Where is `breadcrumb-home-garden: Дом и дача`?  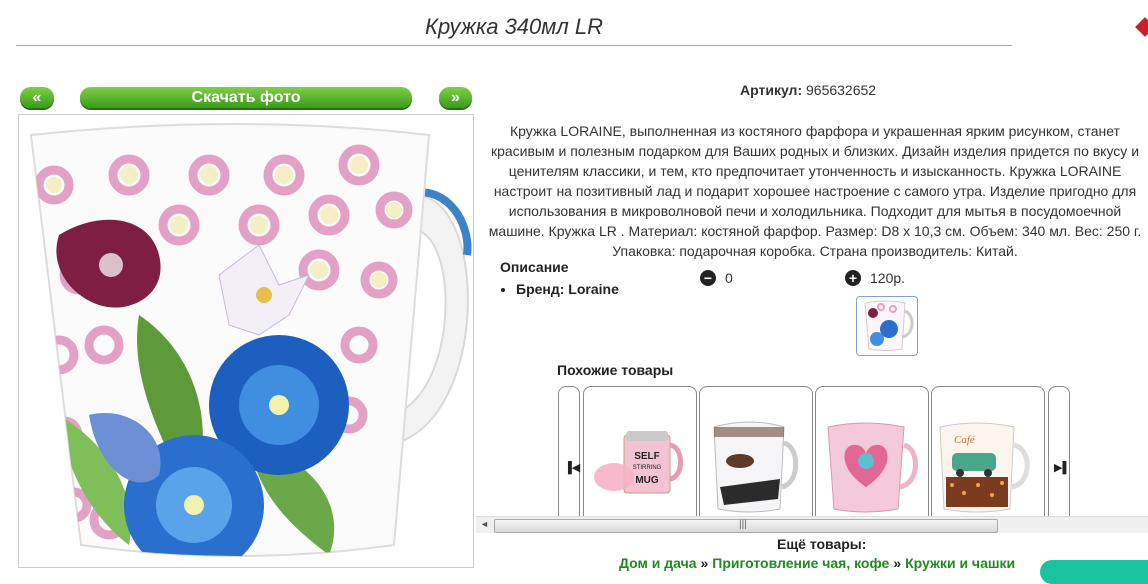
breadcrumb-home-garden: Дом и дача is located at coordinates (658, 563).